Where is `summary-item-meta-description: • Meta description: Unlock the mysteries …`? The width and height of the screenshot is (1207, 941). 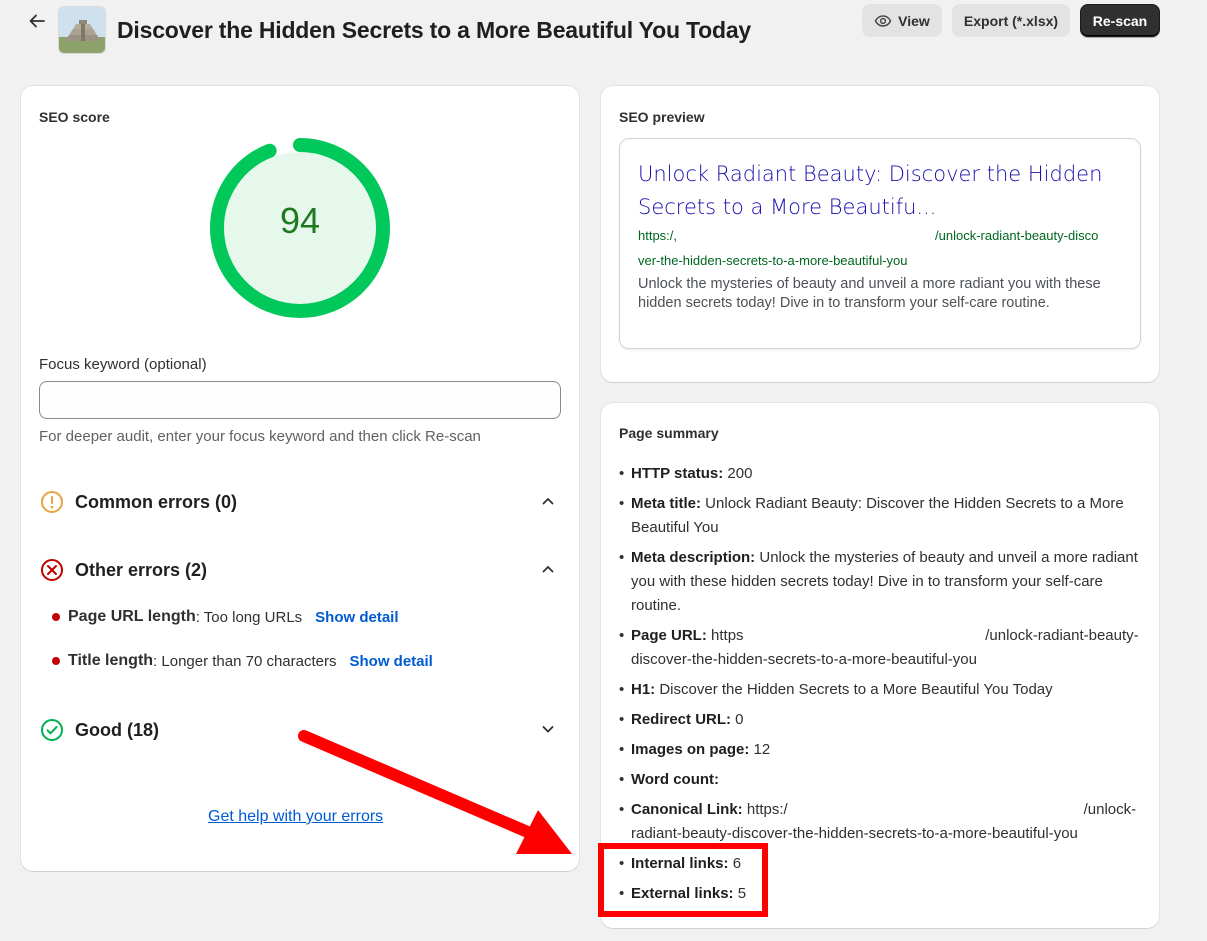 summary-item-meta-description: • Meta description: Unlock the mysteries … is located at coordinates (878, 581).